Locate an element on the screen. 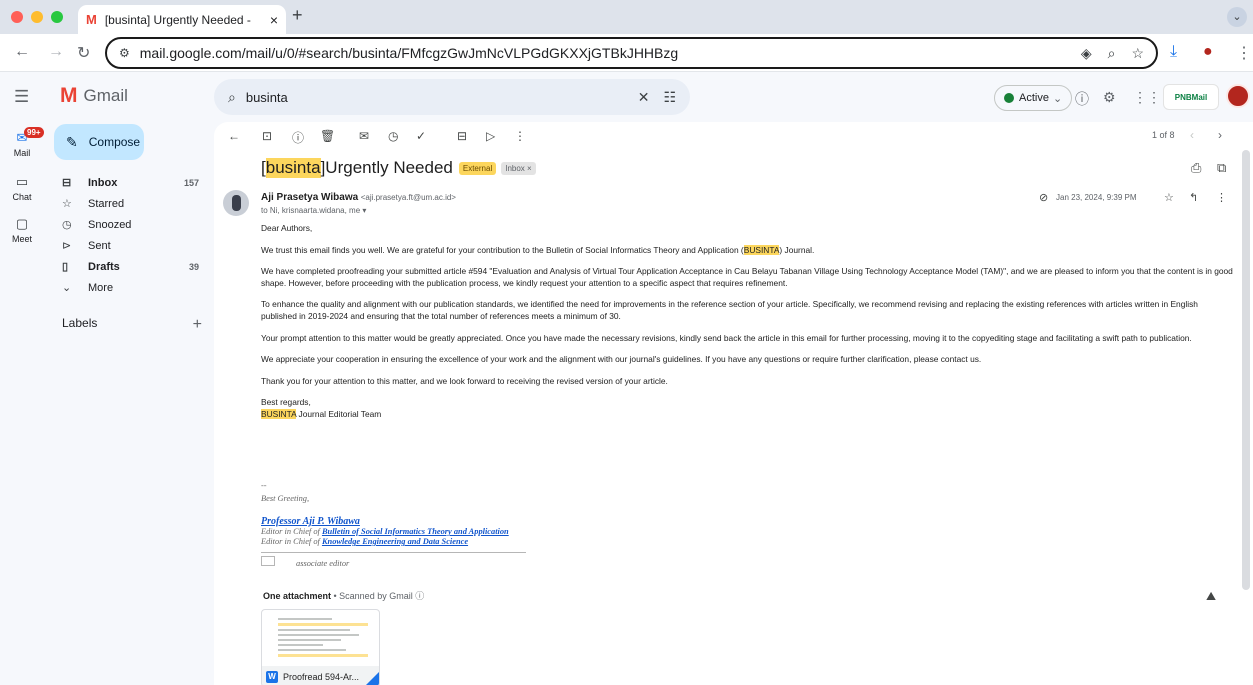 The height and width of the screenshot is (685, 1253). status-label: Active is located at coordinates (1034, 98).